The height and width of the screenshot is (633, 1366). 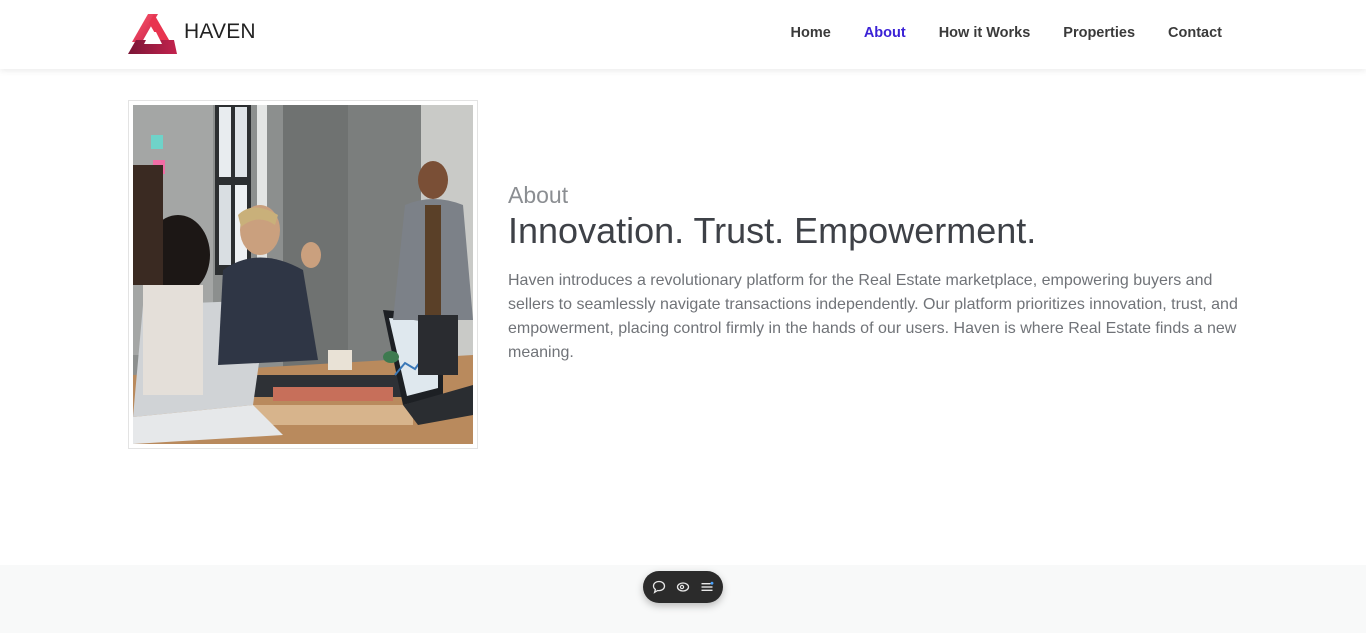 I want to click on haven-logo-icon, so click(x=153, y=34).